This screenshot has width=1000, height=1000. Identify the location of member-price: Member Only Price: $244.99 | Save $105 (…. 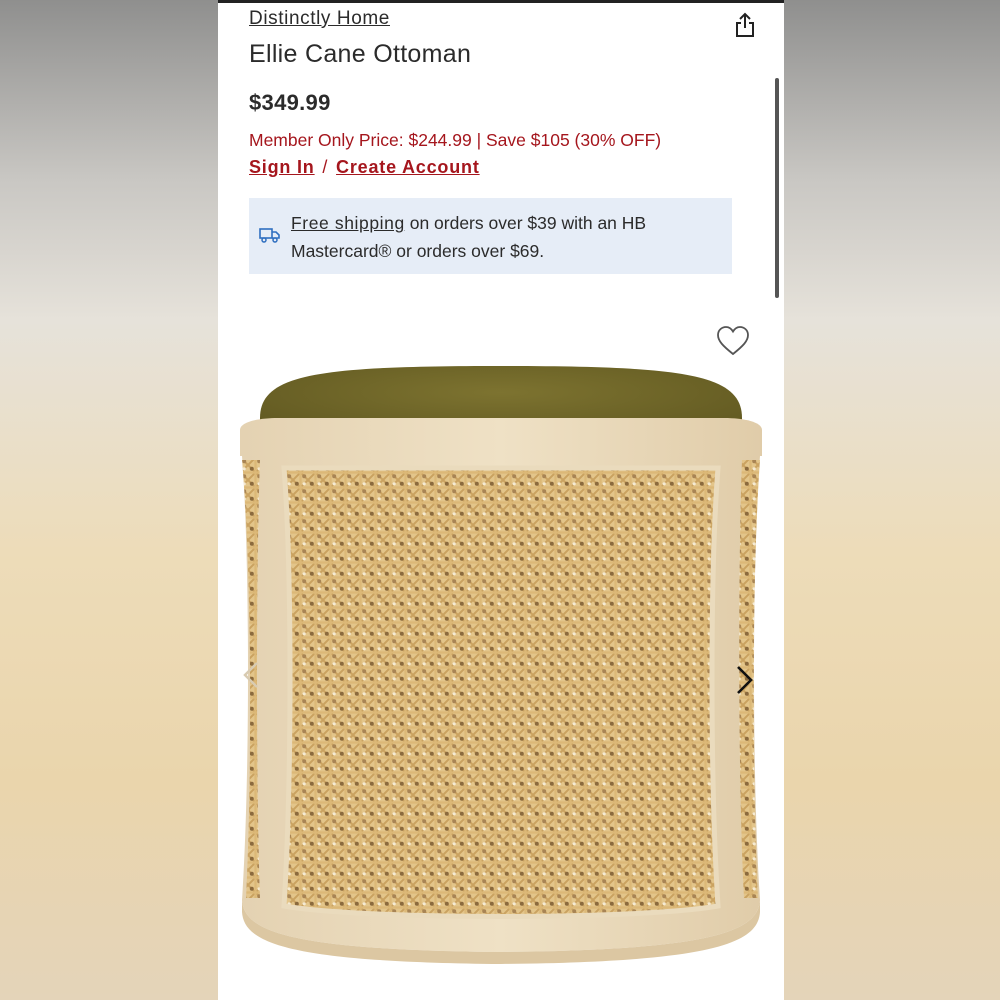
(455, 140).